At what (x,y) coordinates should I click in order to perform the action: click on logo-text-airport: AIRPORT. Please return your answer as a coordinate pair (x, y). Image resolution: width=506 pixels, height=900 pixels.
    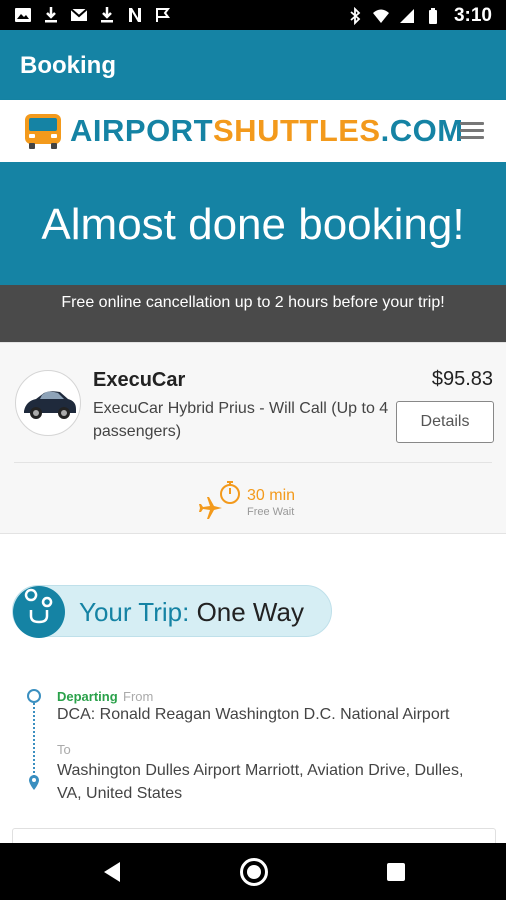
    Looking at the image, I should click on (141, 130).